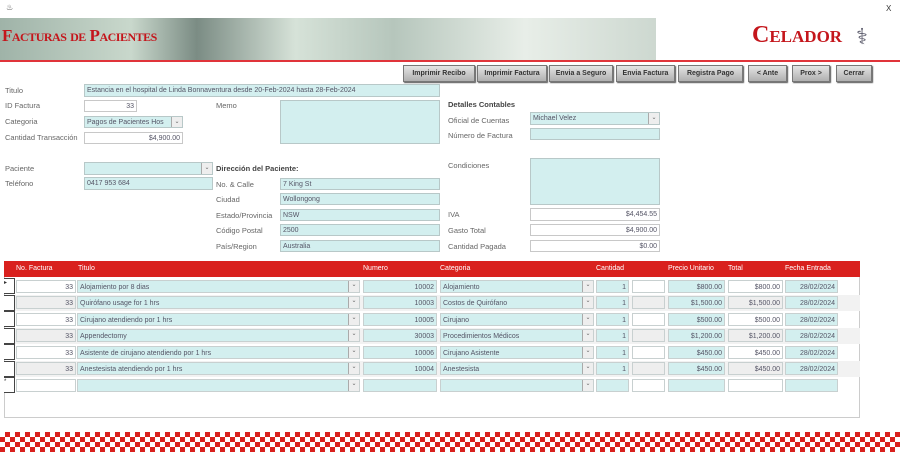  Describe the element at coordinates (811, 385) in the screenshot. I see `cell-fecha` at that location.